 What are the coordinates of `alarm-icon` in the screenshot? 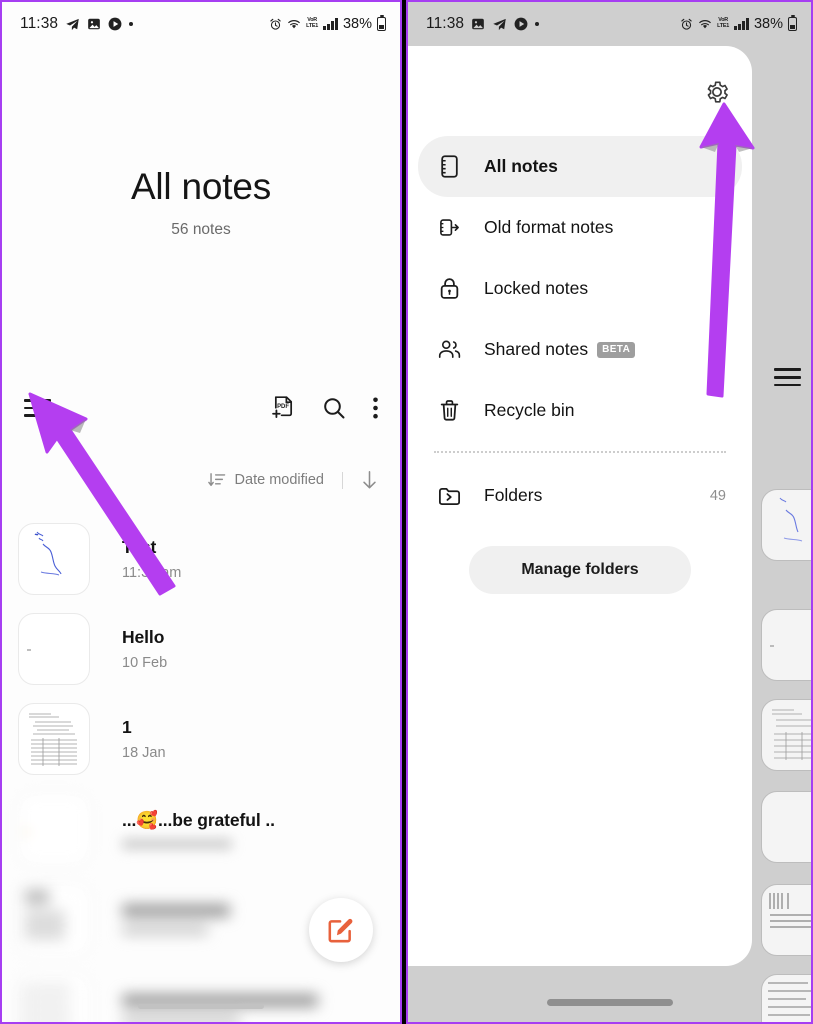 It's located at (275, 24).